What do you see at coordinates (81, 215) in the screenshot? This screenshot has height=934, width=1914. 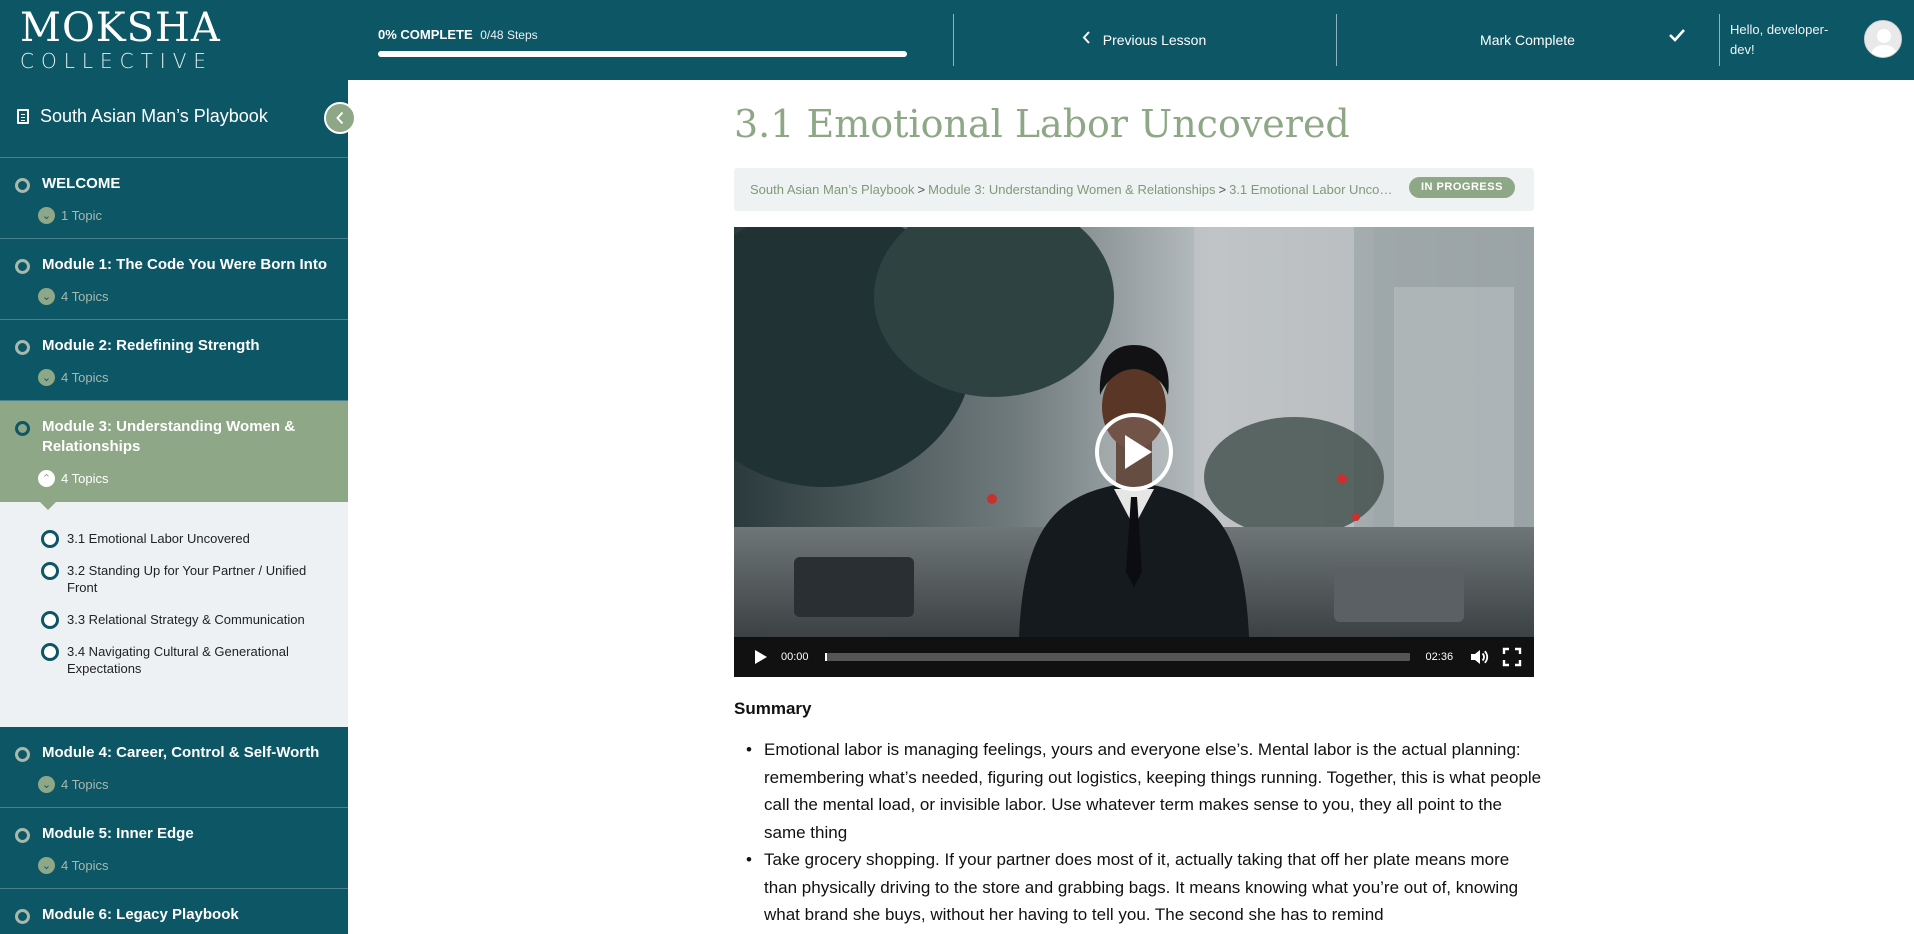 I see `module-topics-count: 1 Topic` at bounding box center [81, 215].